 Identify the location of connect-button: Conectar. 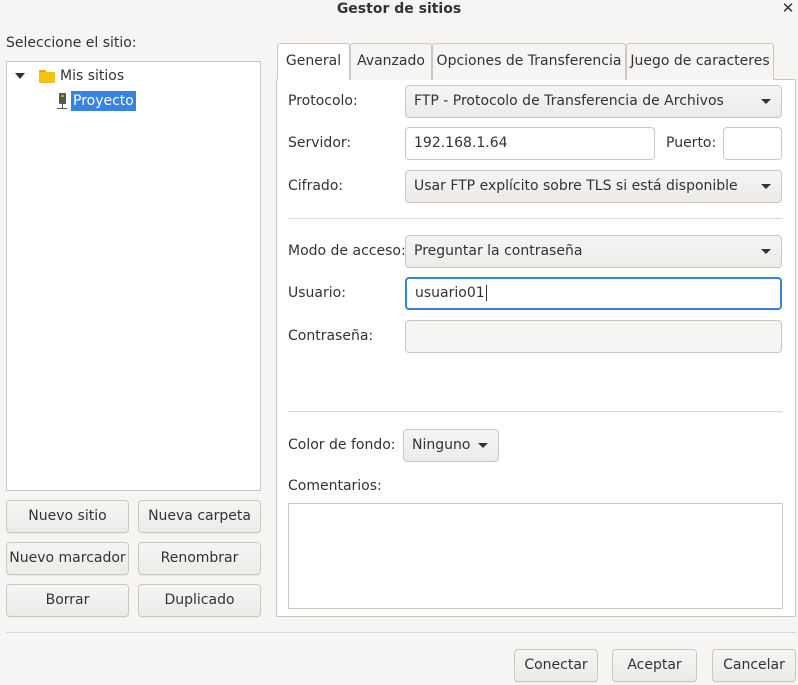
(556, 665).